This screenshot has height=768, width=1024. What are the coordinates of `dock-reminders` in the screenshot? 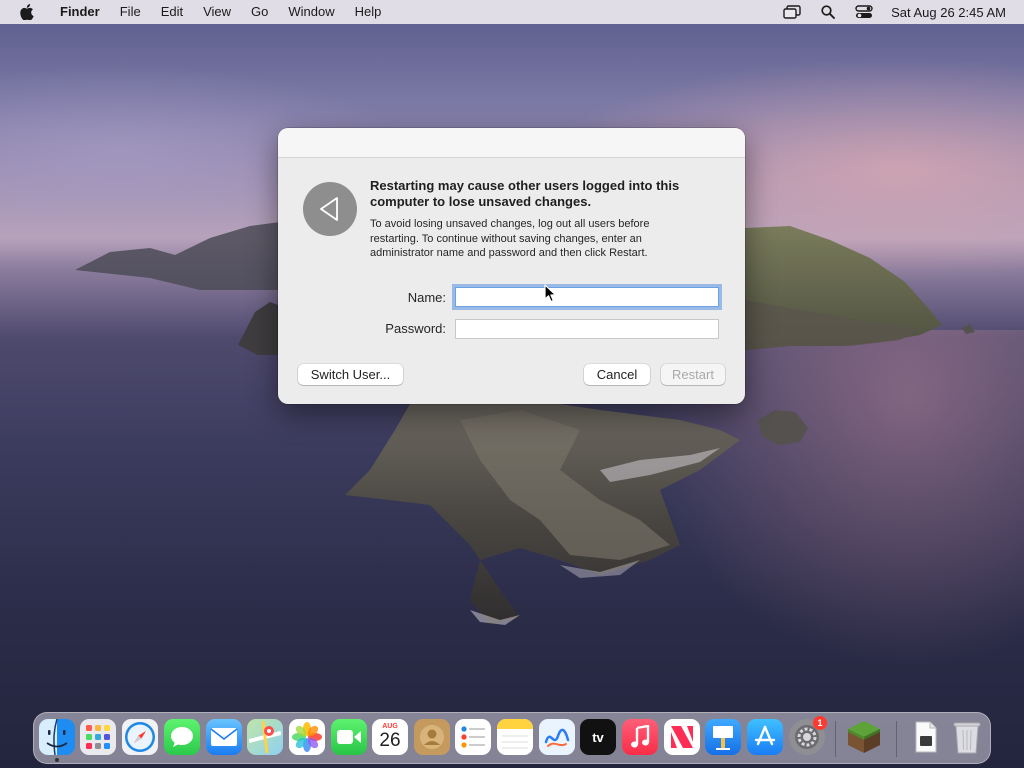 It's located at (473, 737).